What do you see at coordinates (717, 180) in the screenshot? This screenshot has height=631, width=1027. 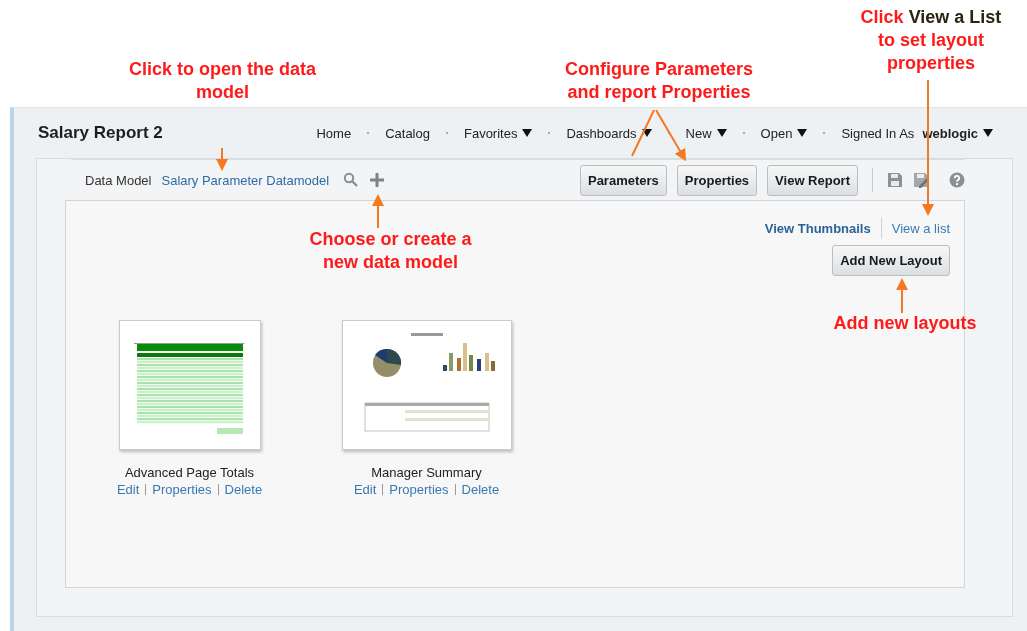 I see `toolbar-button: Properties` at bounding box center [717, 180].